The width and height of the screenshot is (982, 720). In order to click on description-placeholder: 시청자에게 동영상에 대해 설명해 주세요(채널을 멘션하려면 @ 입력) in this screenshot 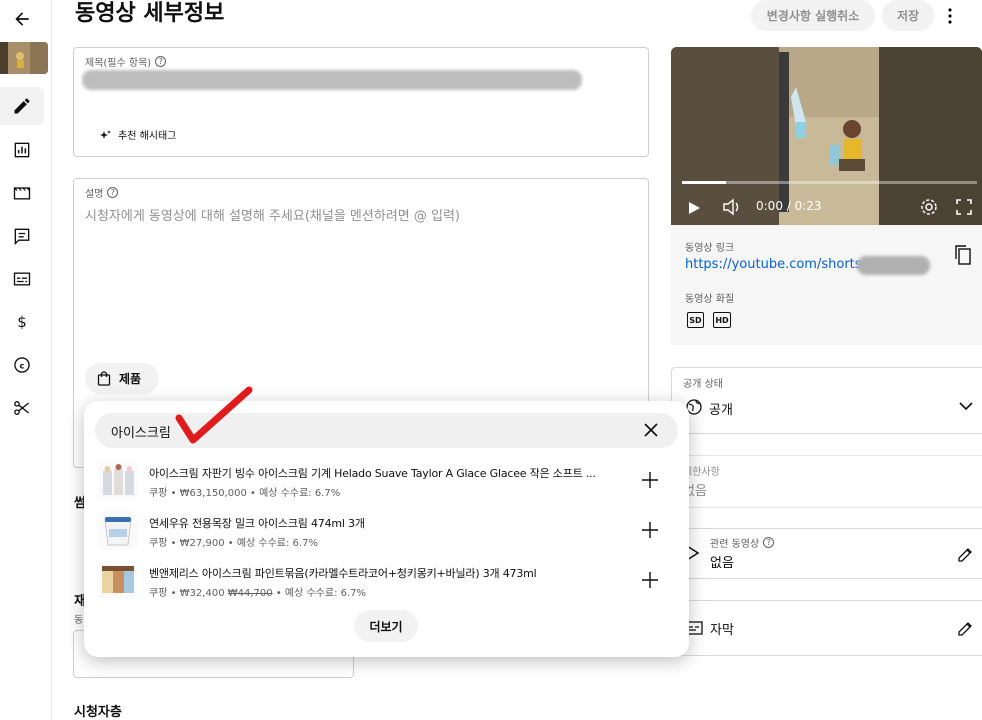, I will do `click(272, 216)`.